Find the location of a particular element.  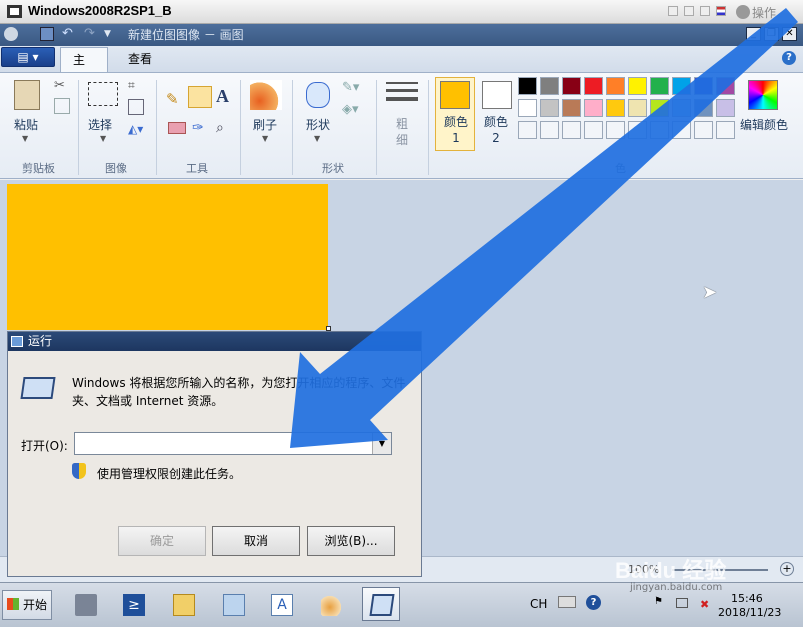

clock-time: 15:46 is located at coordinates (747, 598).